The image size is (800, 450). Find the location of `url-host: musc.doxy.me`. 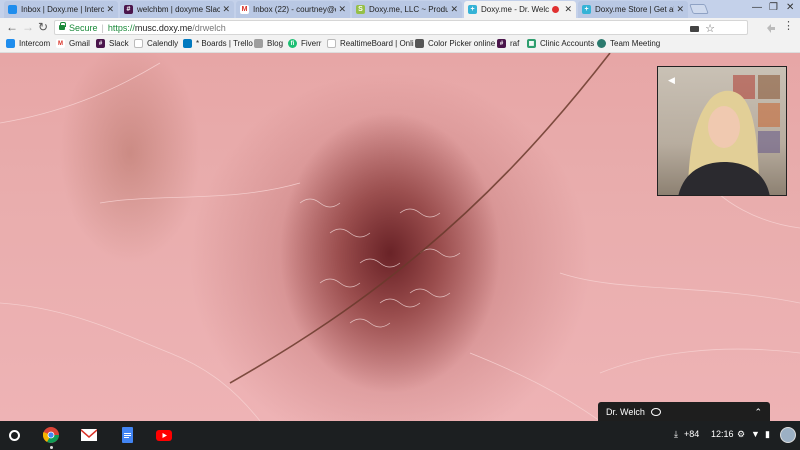

url-host: musc.doxy.me is located at coordinates (163, 27).